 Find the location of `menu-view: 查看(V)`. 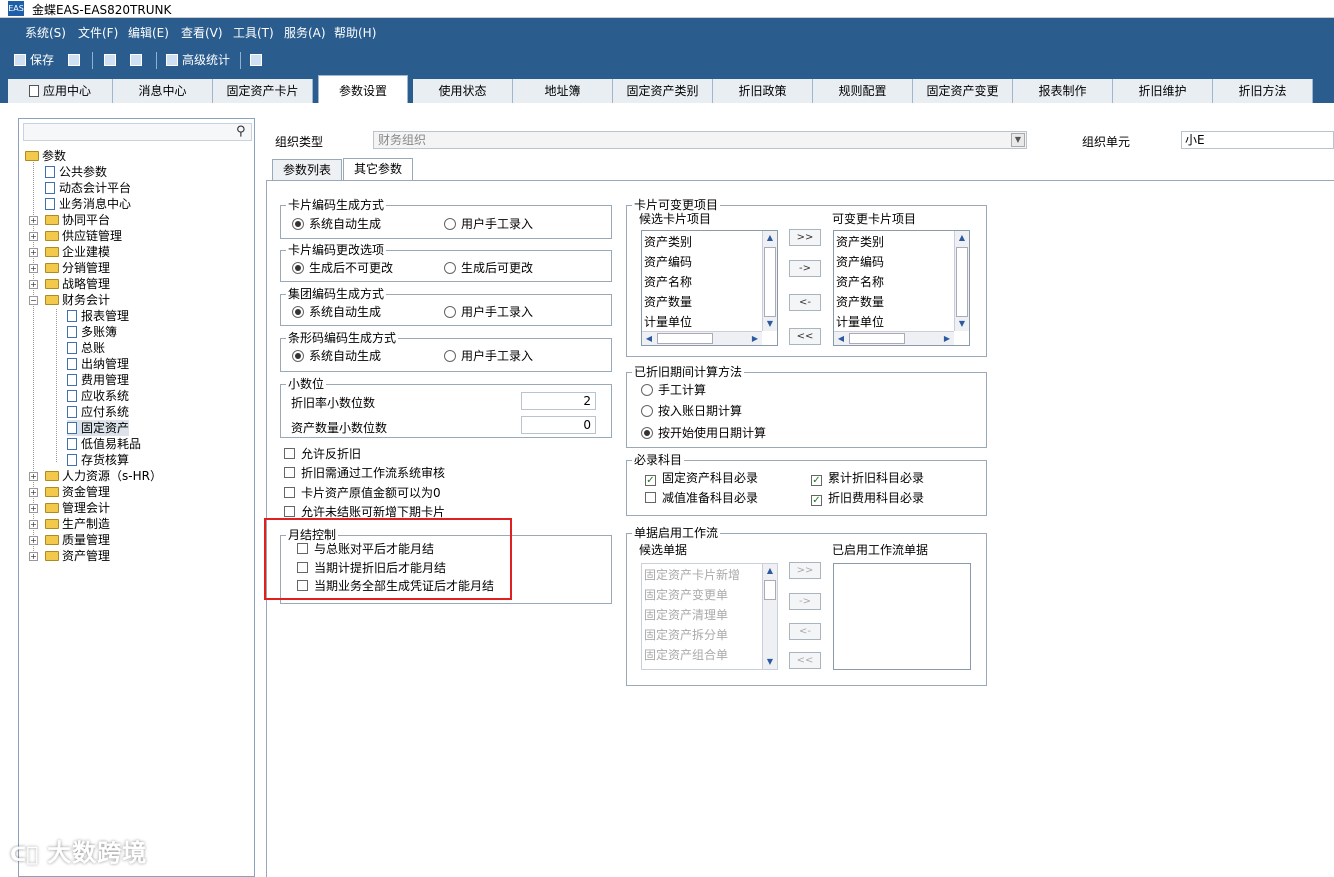

menu-view: 查看(V) is located at coordinates (202, 32).